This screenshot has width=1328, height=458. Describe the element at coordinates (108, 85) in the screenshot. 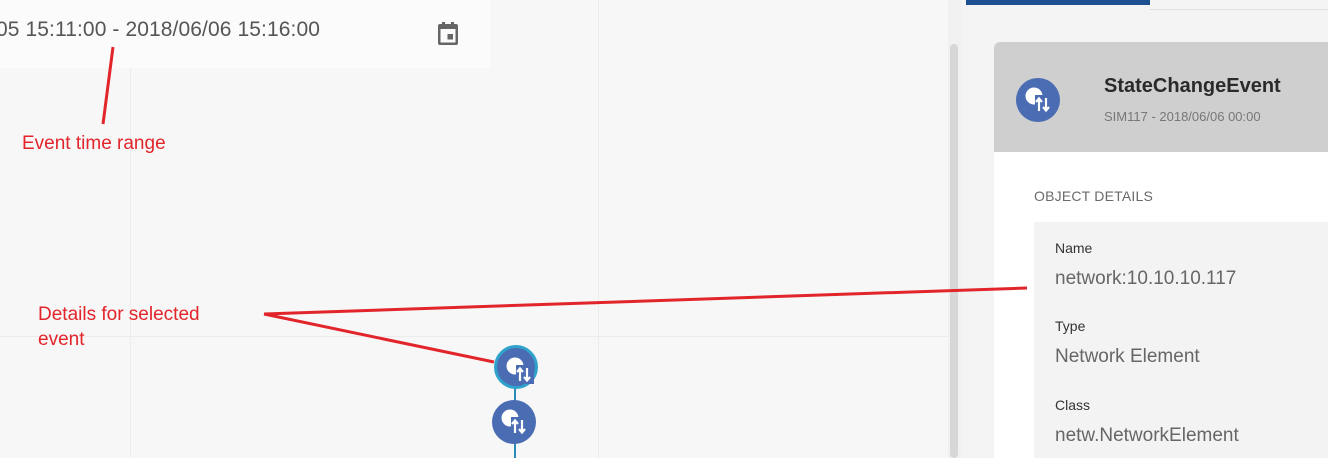

I see `annotation-line-time` at that location.